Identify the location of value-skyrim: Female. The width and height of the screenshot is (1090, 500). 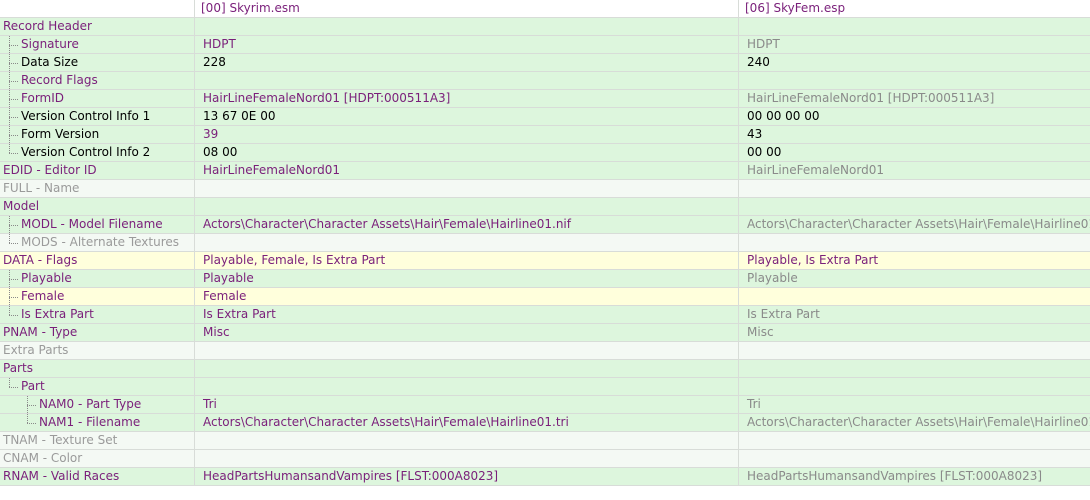
(225, 296).